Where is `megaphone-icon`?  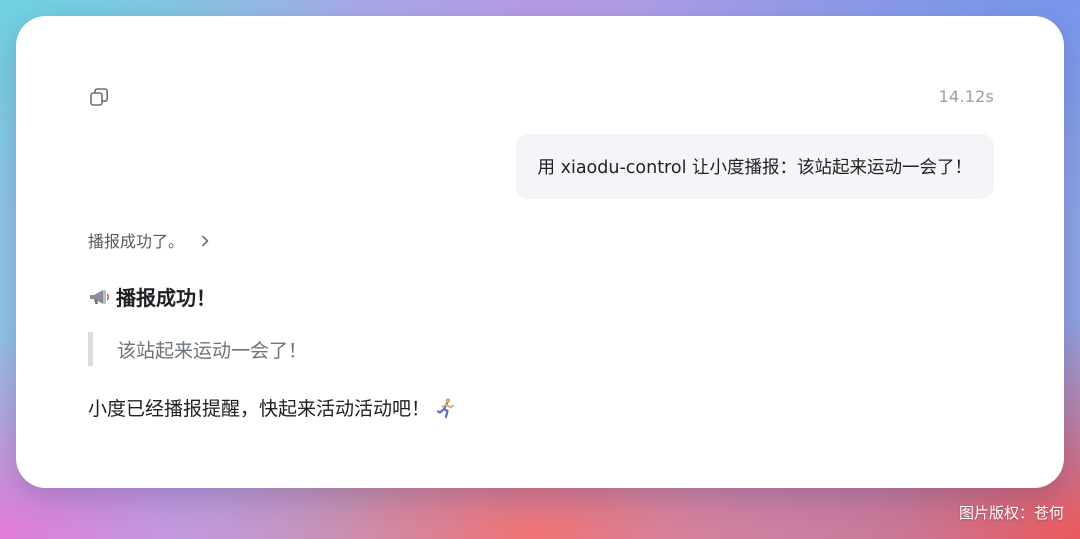
megaphone-icon is located at coordinates (99, 297).